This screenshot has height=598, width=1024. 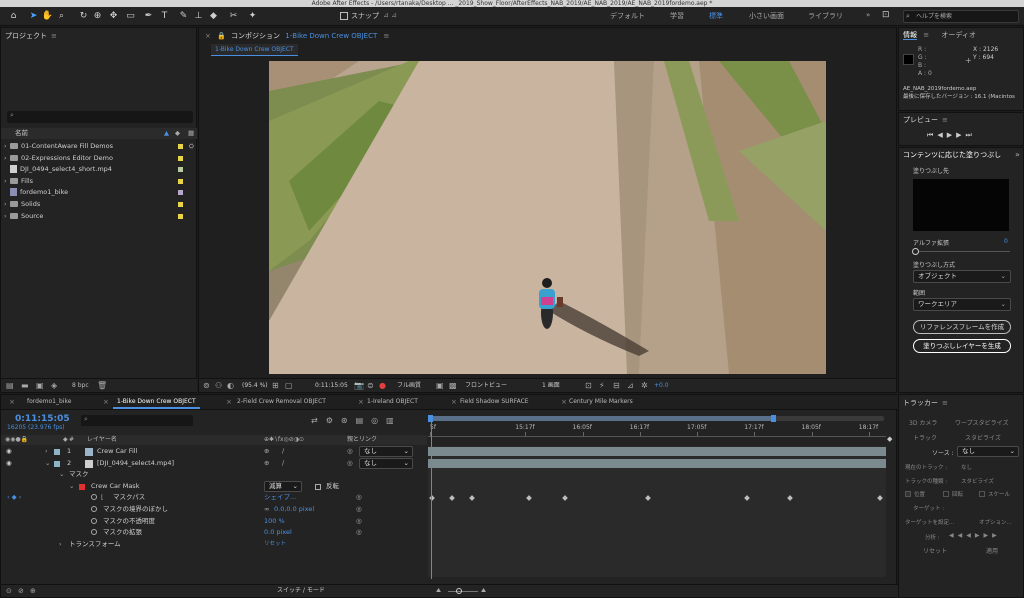 I want to click on layer-row: ◉ ⌄ 2 [DJI_0494_select4.mp4] ⊕ ∕ ◎ なし ⌄, so click(x=214, y=463).